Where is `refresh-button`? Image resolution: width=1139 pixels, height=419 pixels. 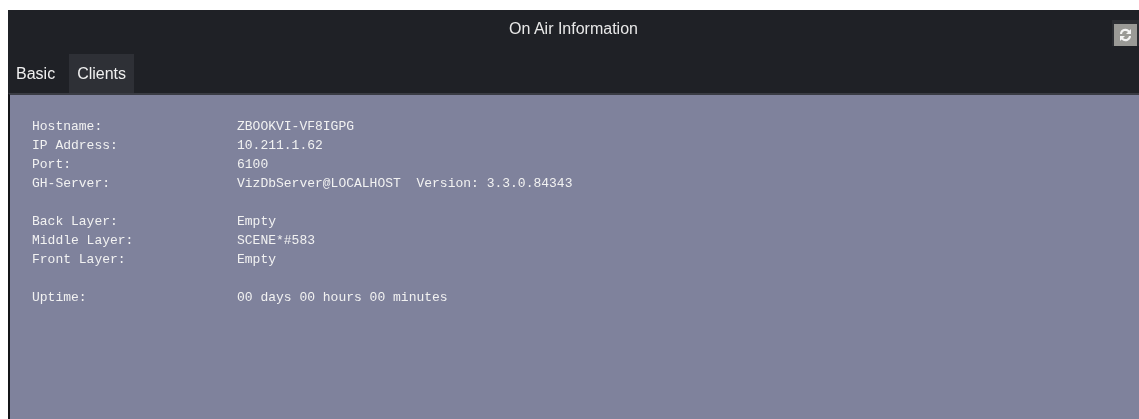
refresh-button is located at coordinates (1125, 33).